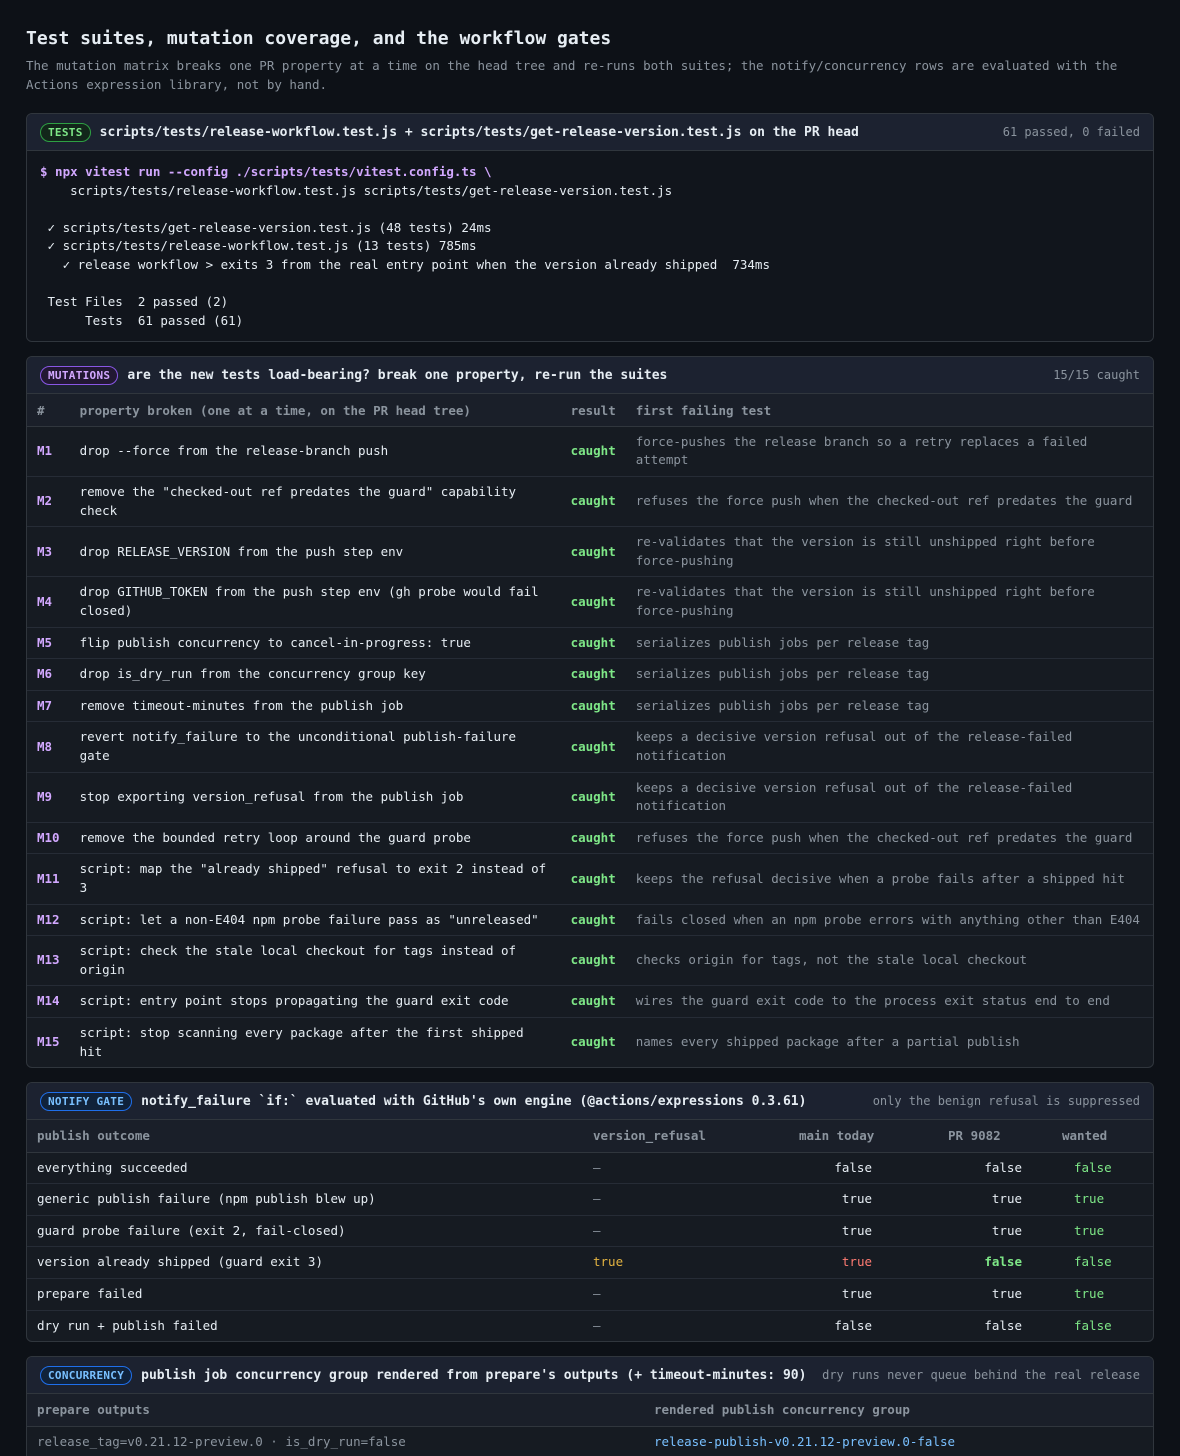 This screenshot has height=1456, width=1180. What do you see at coordinates (686, 1136) in the screenshot?
I see `col-version-refusal: version_refusal` at bounding box center [686, 1136].